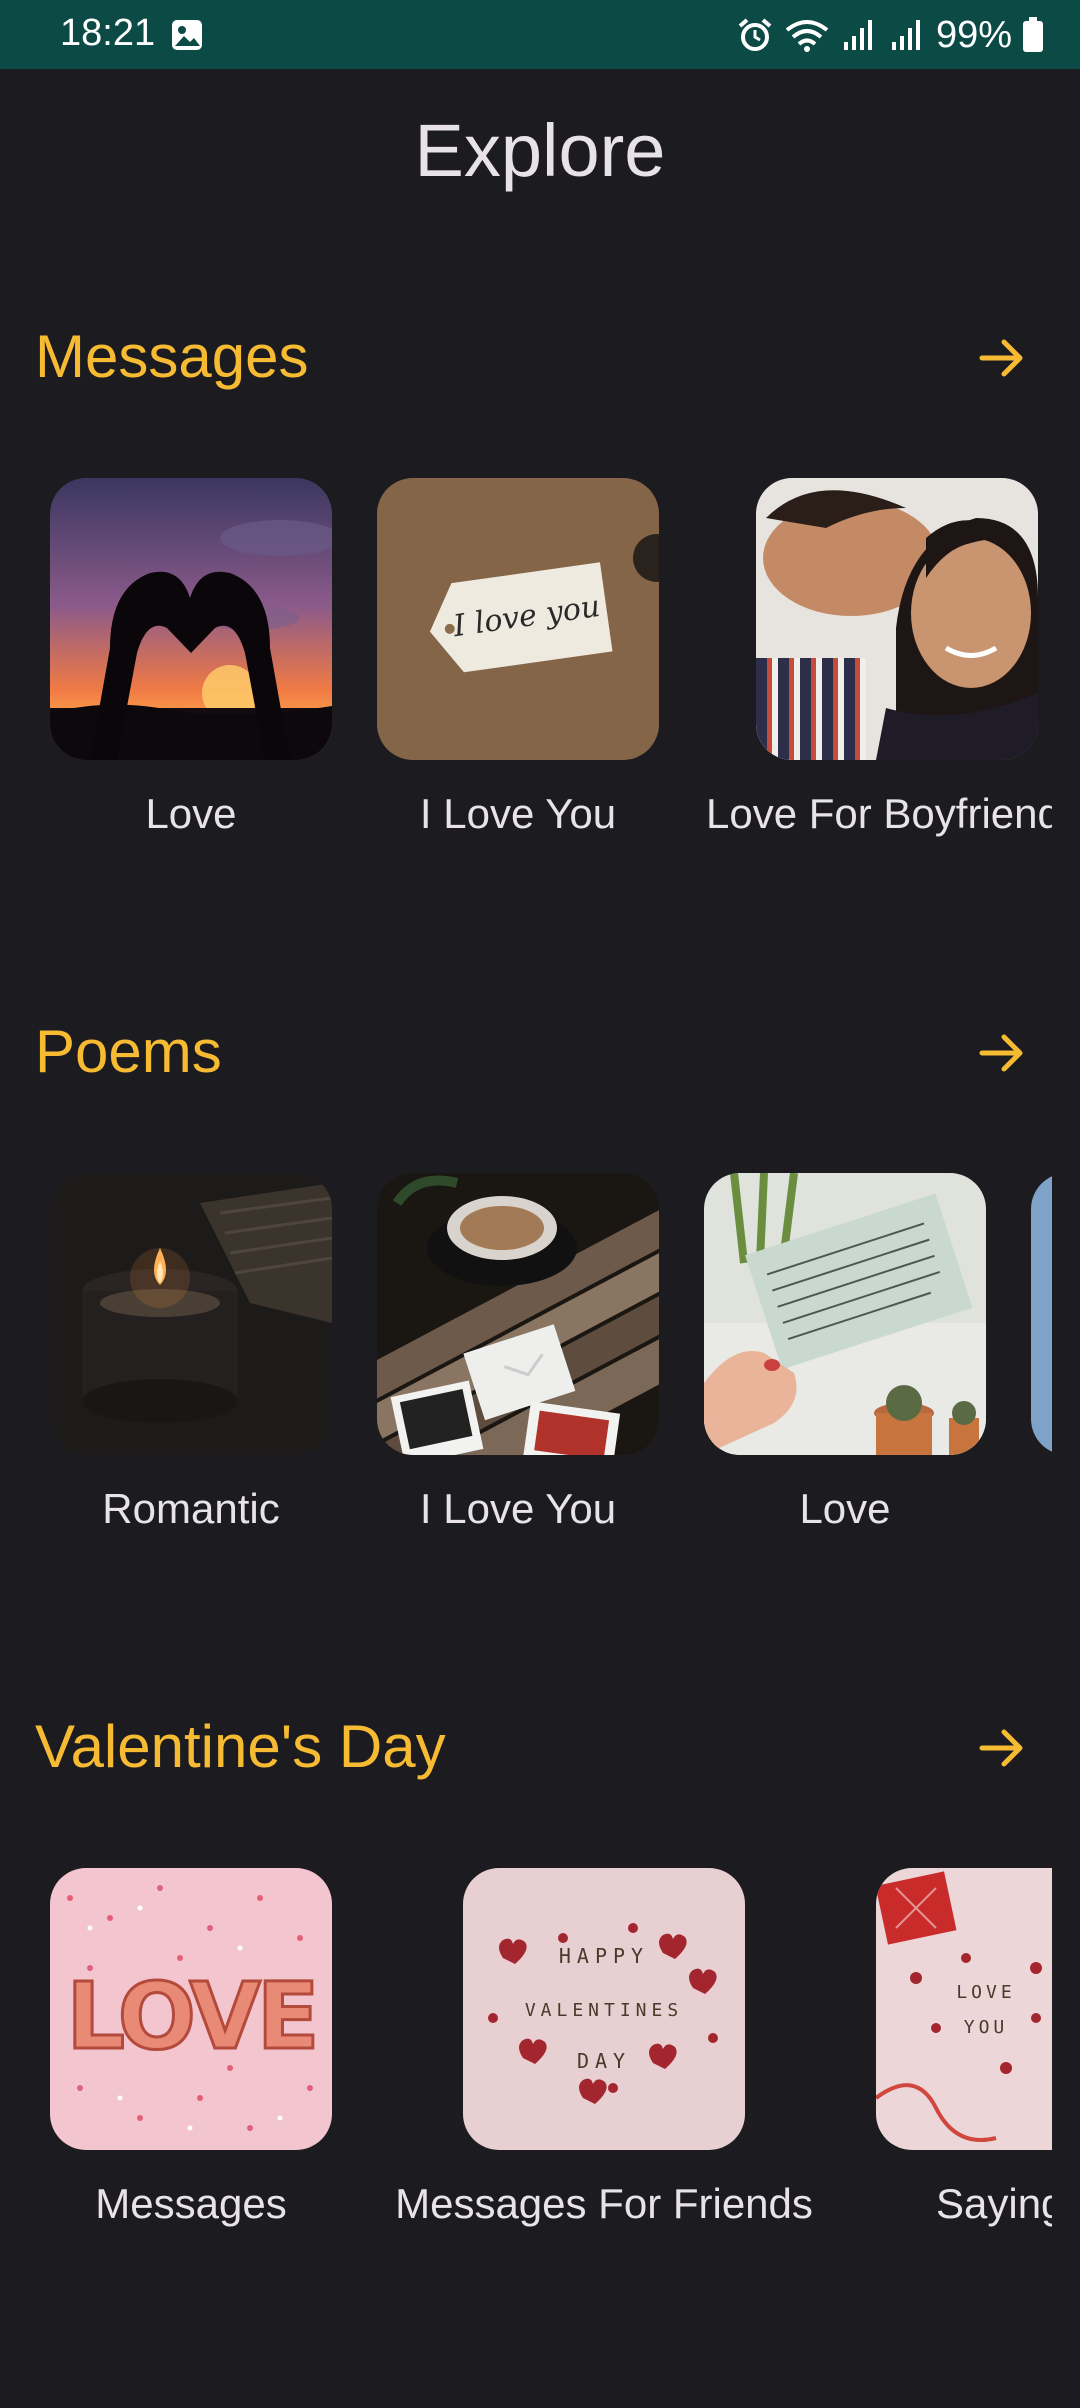 Image resolution: width=1080 pixels, height=2408 pixels. Describe the element at coordinates (128, 1051) in the screenshot. I see `section-title-poems: Poems` at that location.